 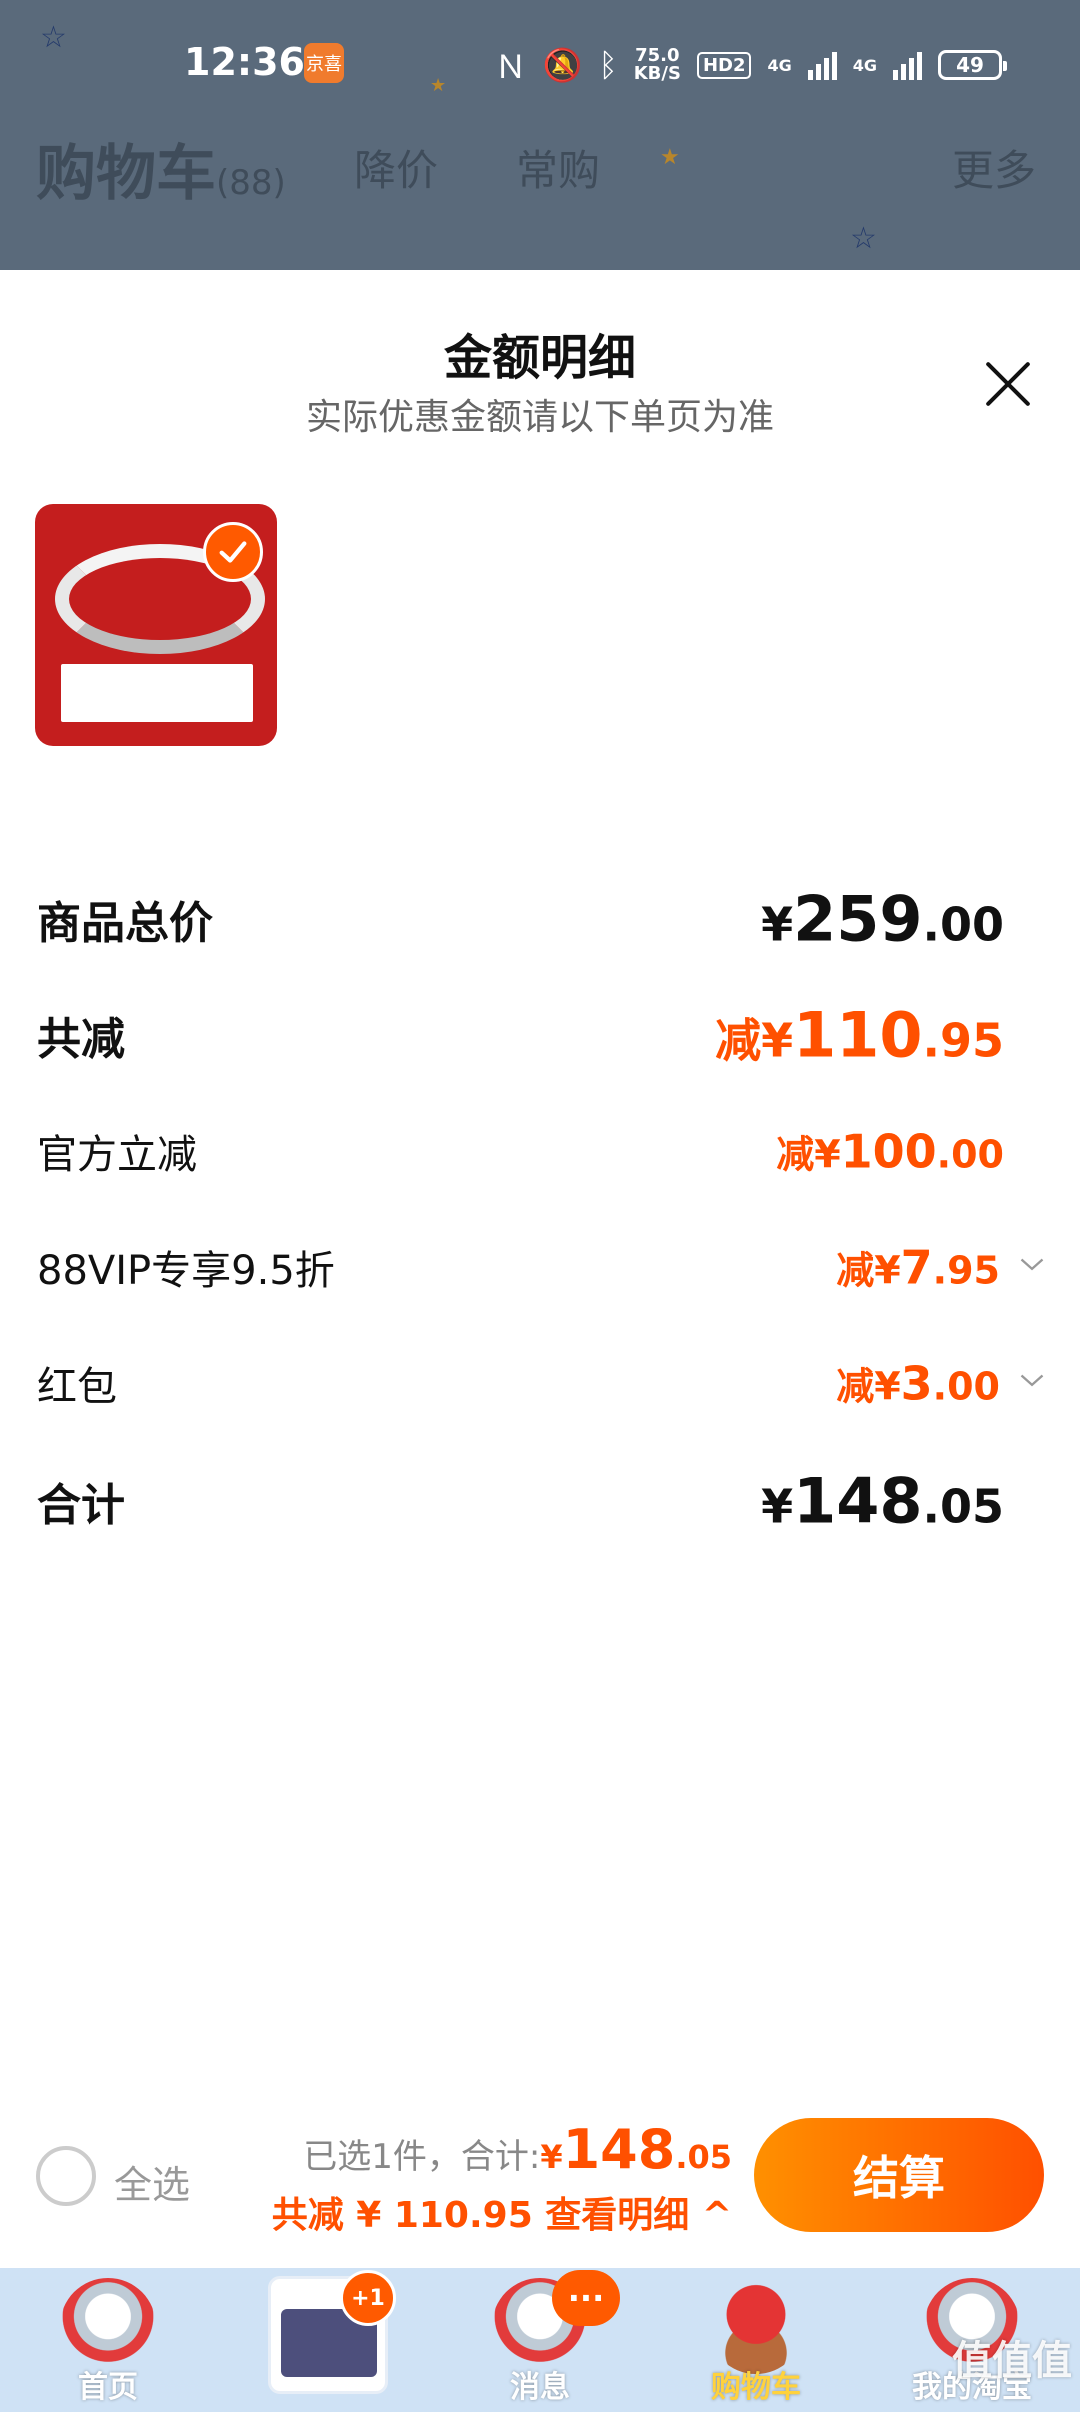 I want to click on hd-voice-icon: HD2, so click(x=724, y=65).